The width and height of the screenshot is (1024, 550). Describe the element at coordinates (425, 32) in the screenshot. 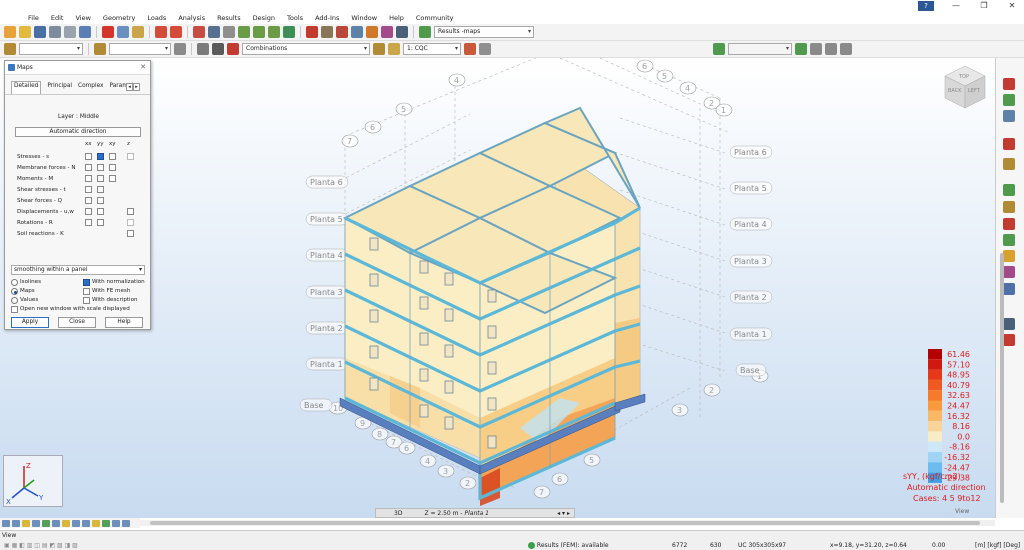

I see `layout-icon` at that location.